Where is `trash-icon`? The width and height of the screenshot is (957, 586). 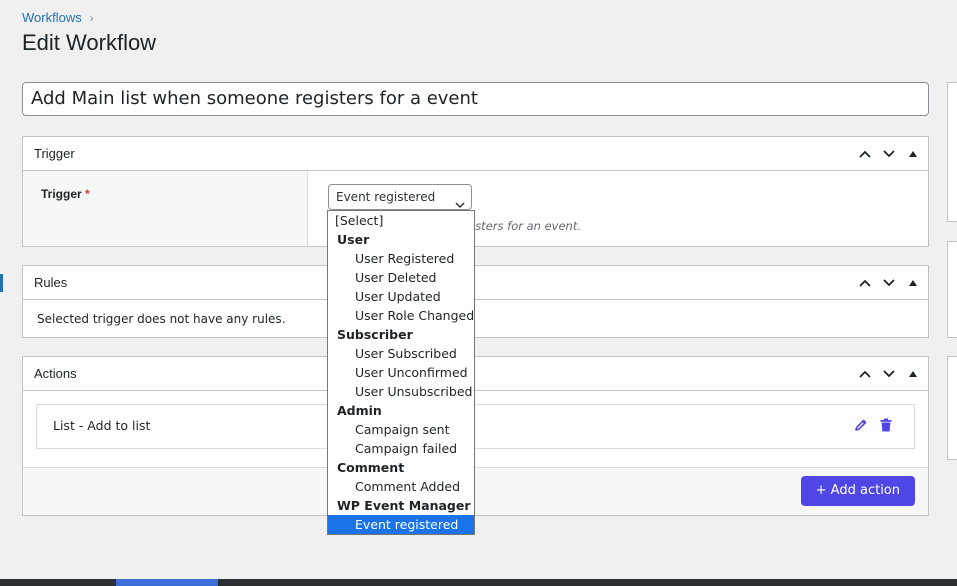
trash-icon is located at coordinates (886, 426).